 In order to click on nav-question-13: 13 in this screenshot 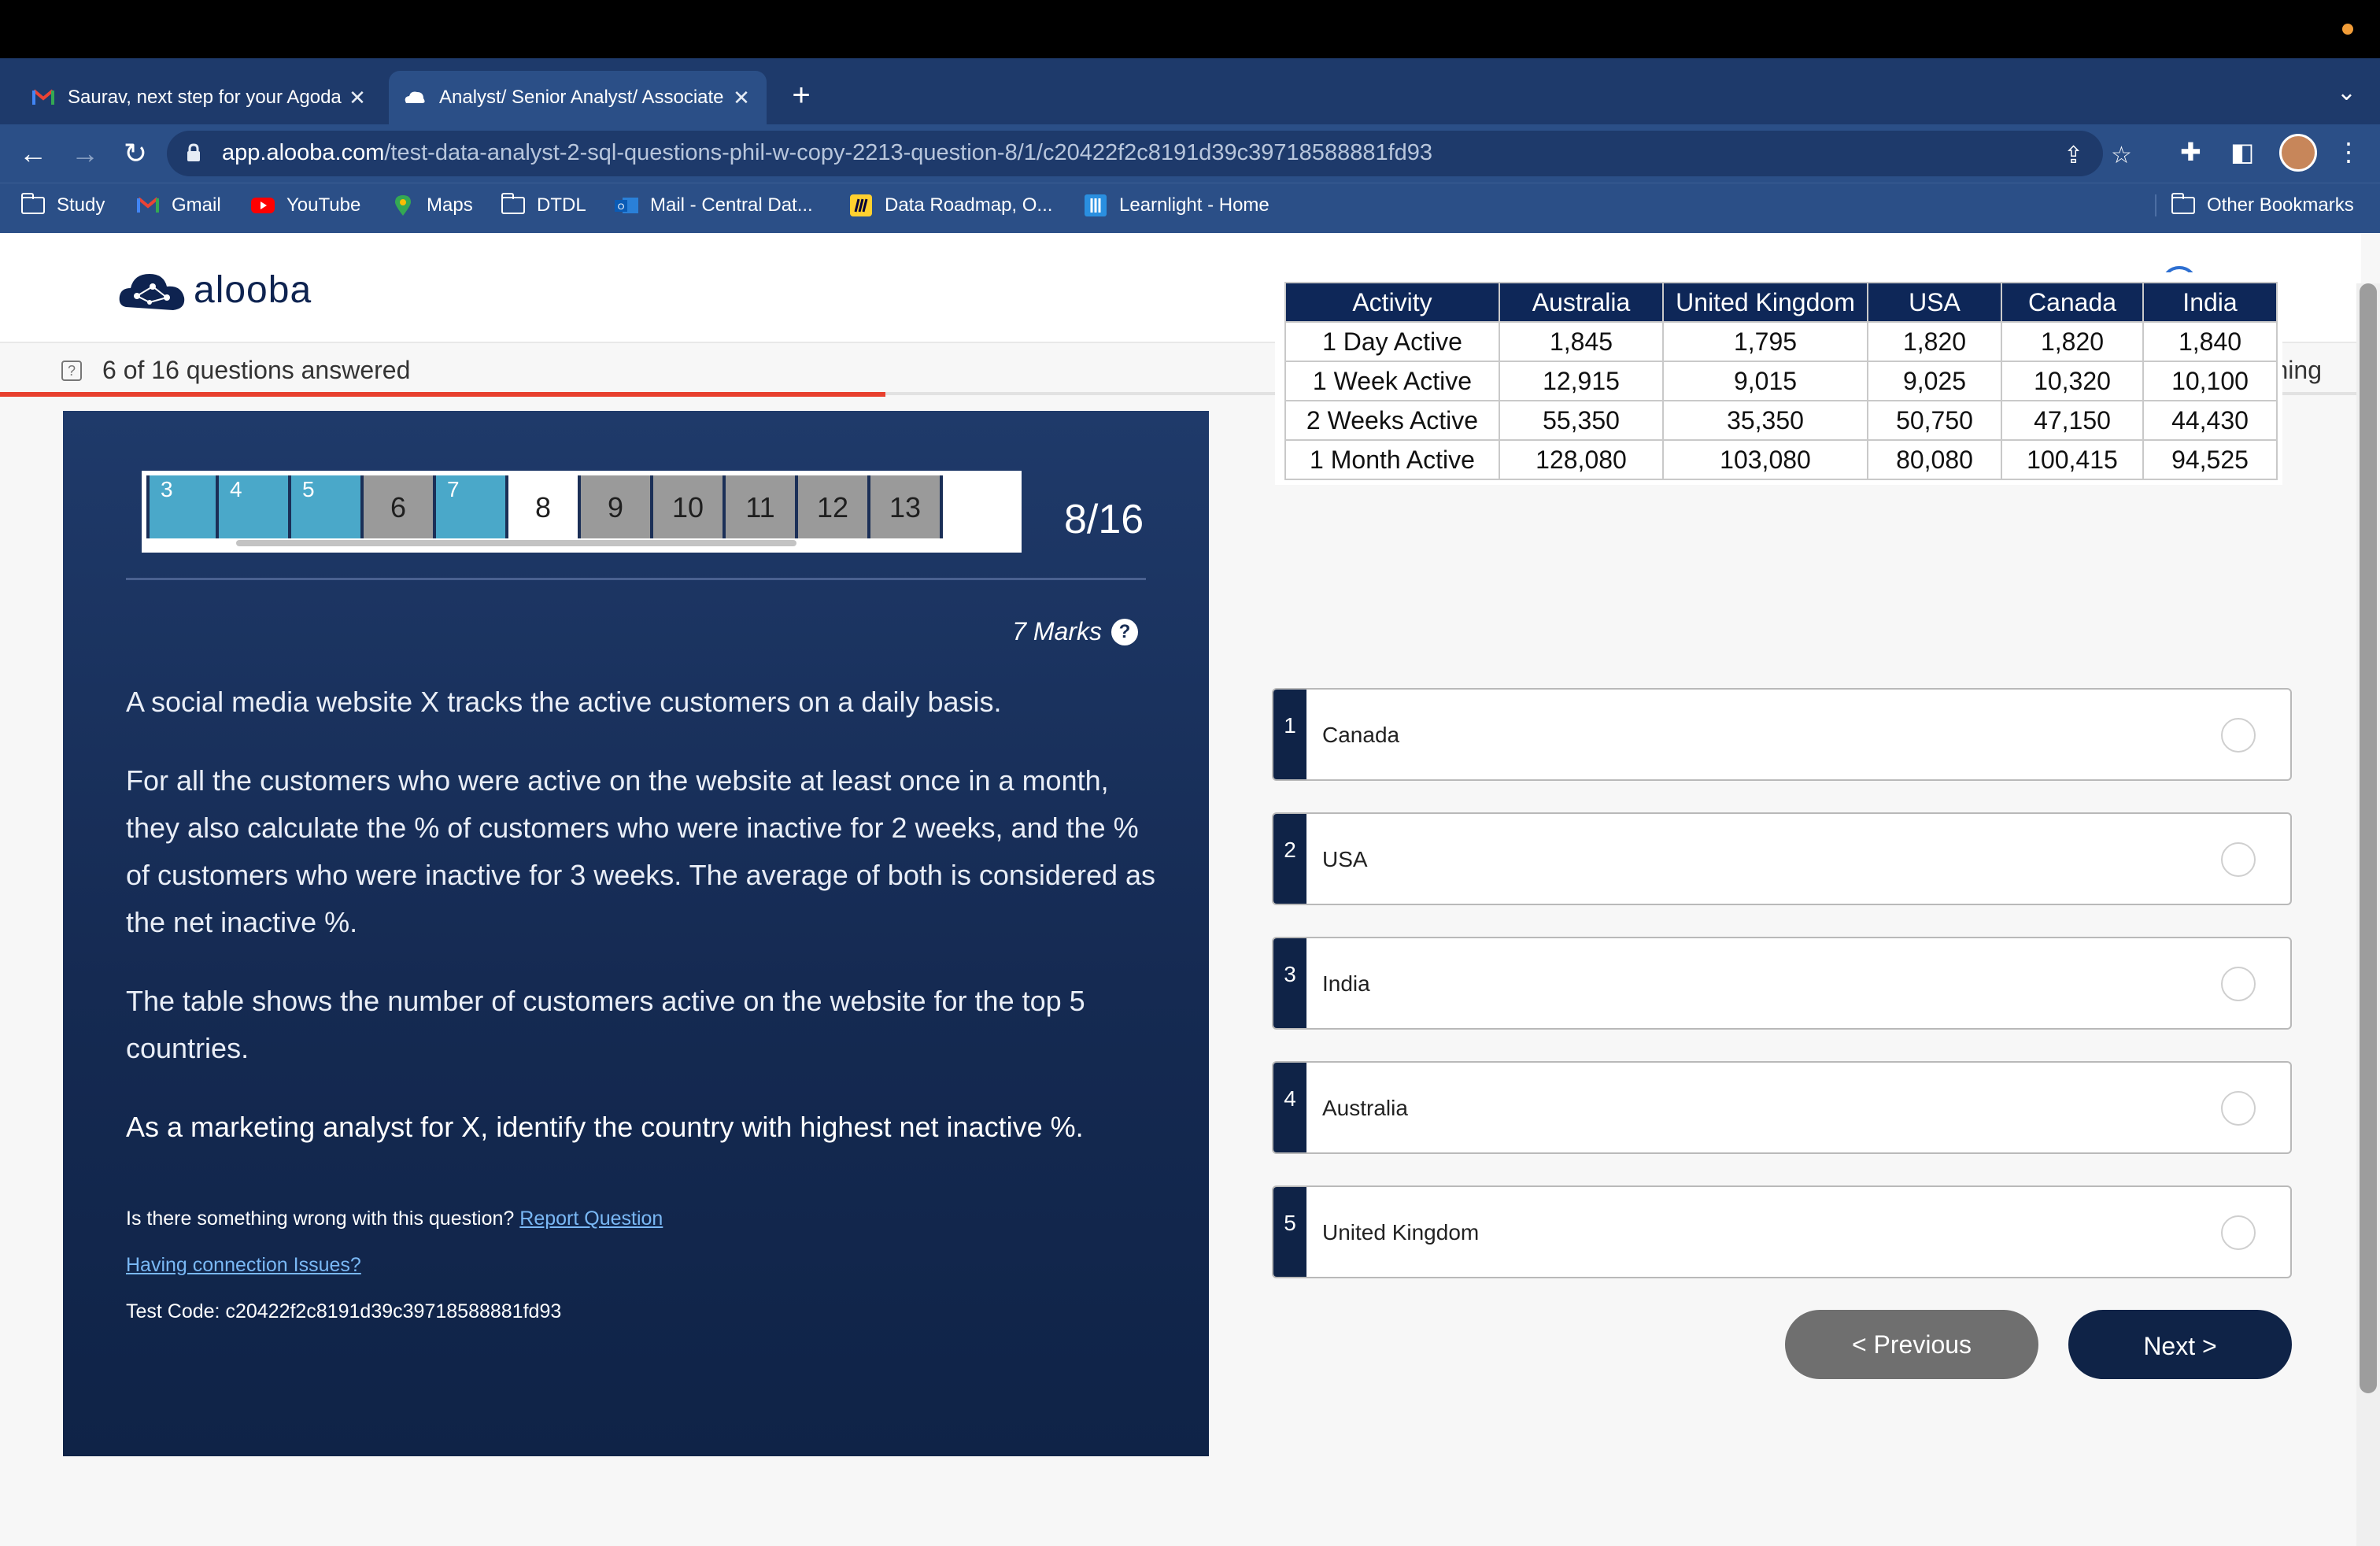, I will do `click(906, 506)`.